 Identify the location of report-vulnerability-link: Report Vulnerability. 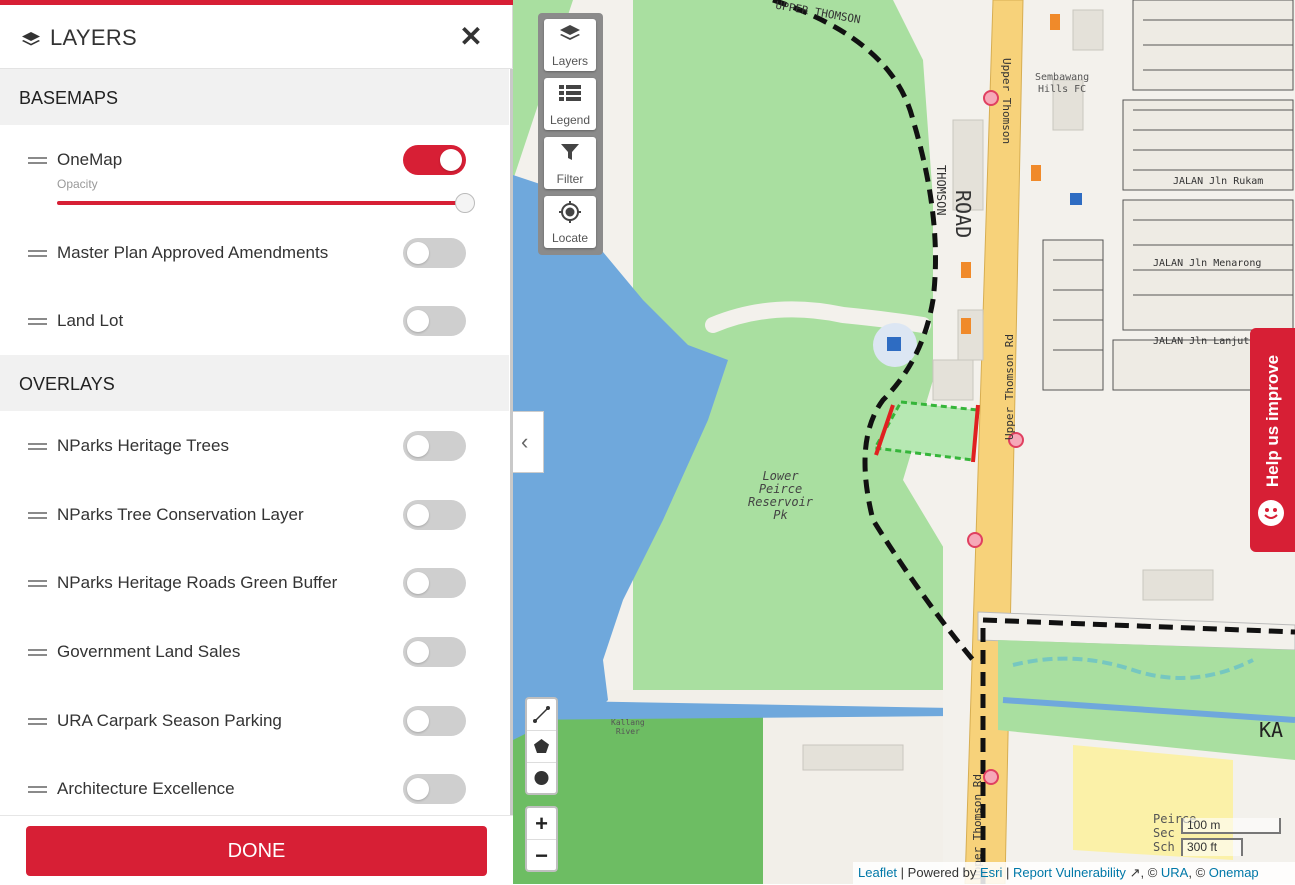
(1069, 872).